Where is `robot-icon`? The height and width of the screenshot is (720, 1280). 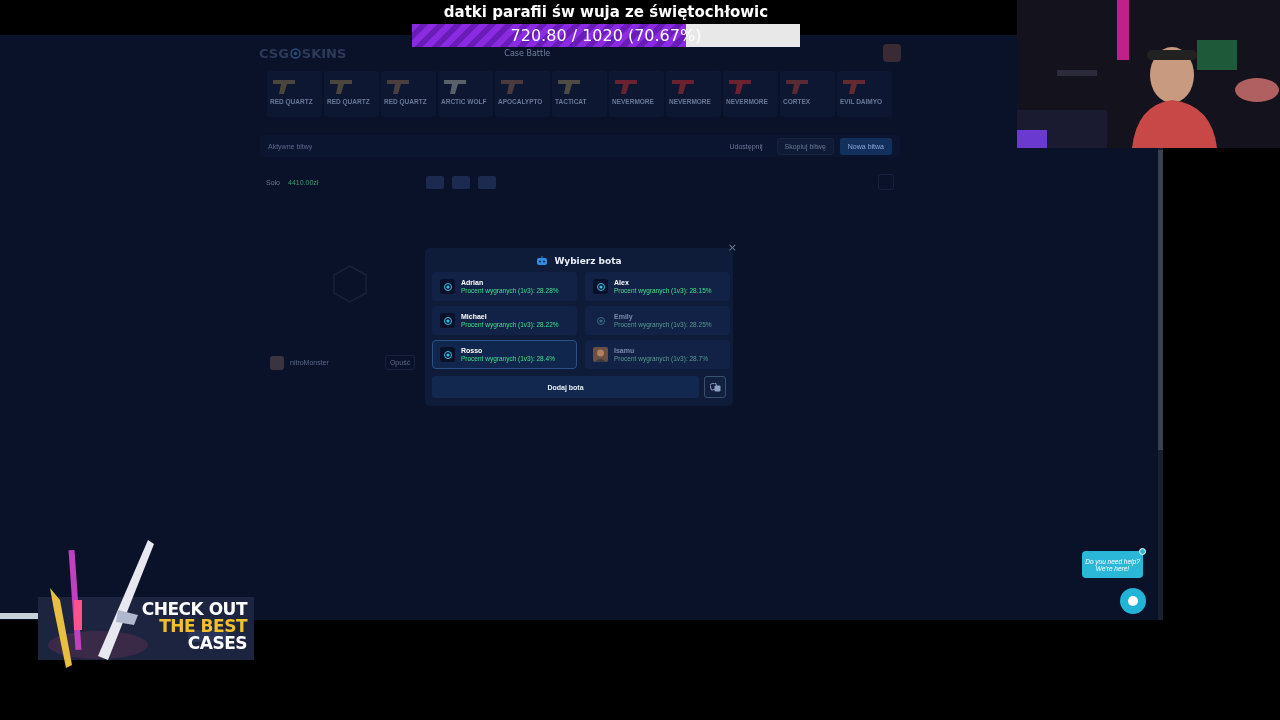 robot-icon is located at coordinates (542, 261).